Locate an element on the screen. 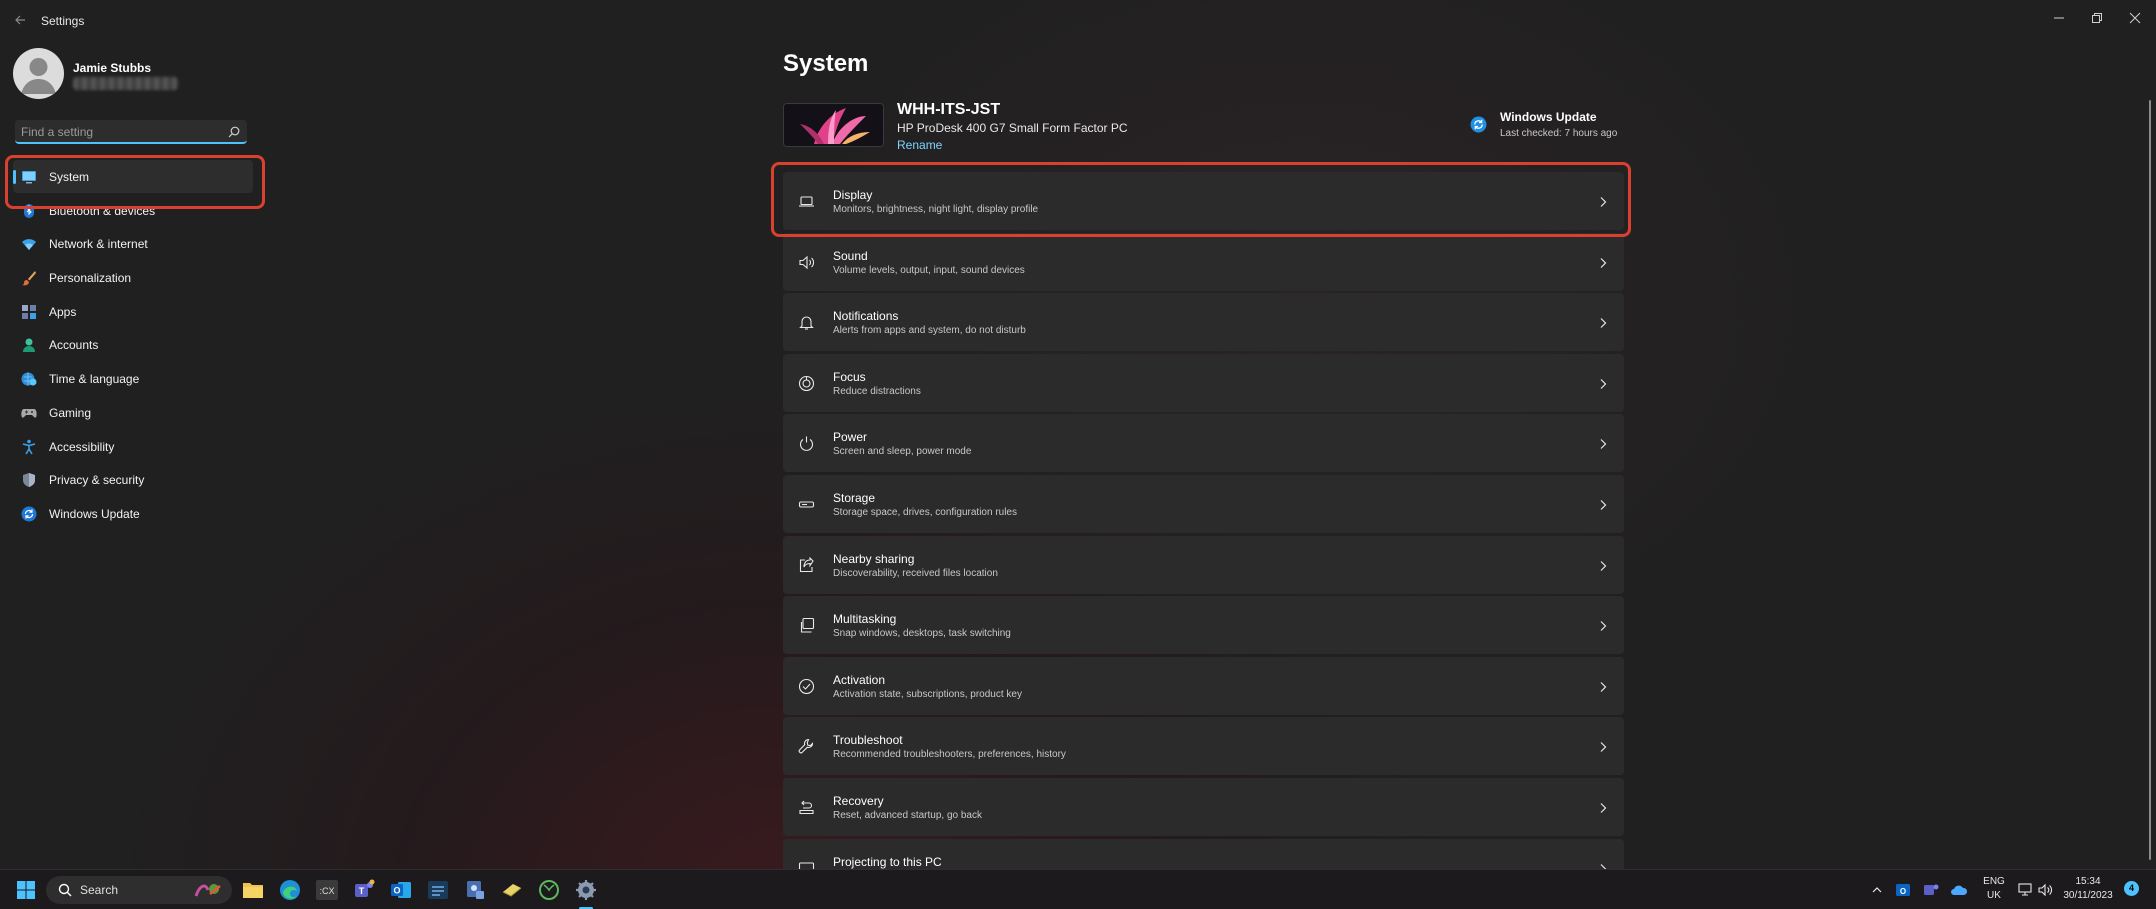 Image resolution: width=2156 pixels, height=909 pixels. minimize-button is located at coordinates (2059, 18).